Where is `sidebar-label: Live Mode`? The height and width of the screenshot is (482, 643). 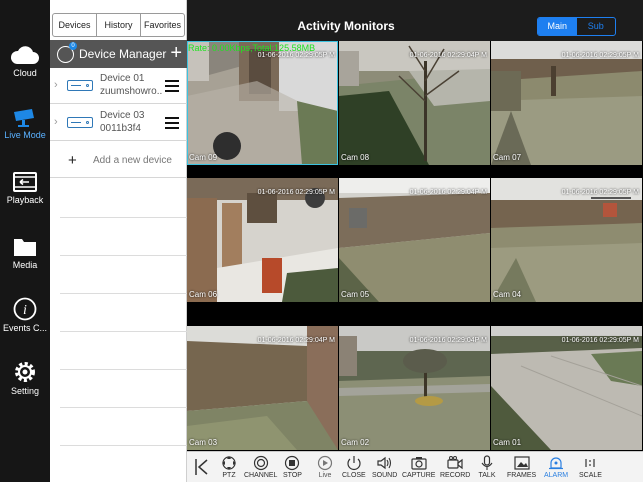 sidebar-label: Live Mode is located at coordinates (25, 135).